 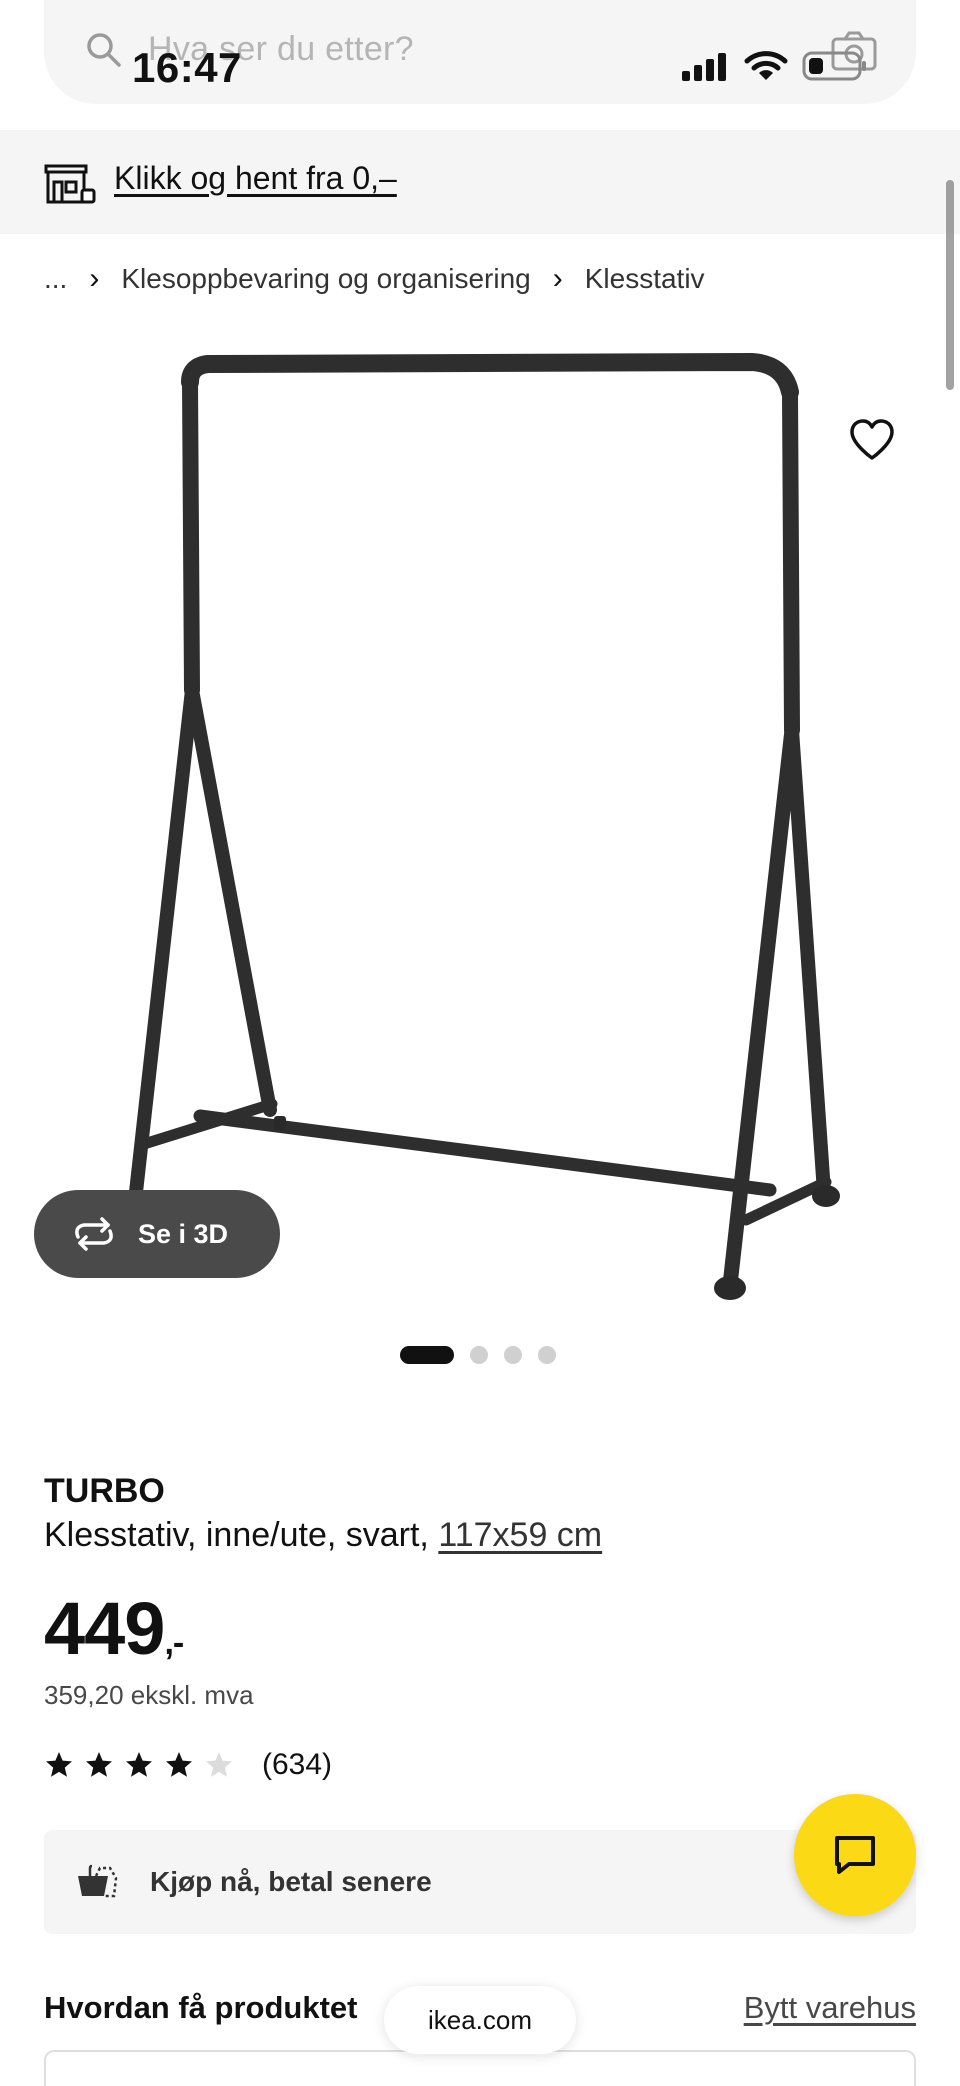 I want to click on heart-icon, so click(x=872, y=440).